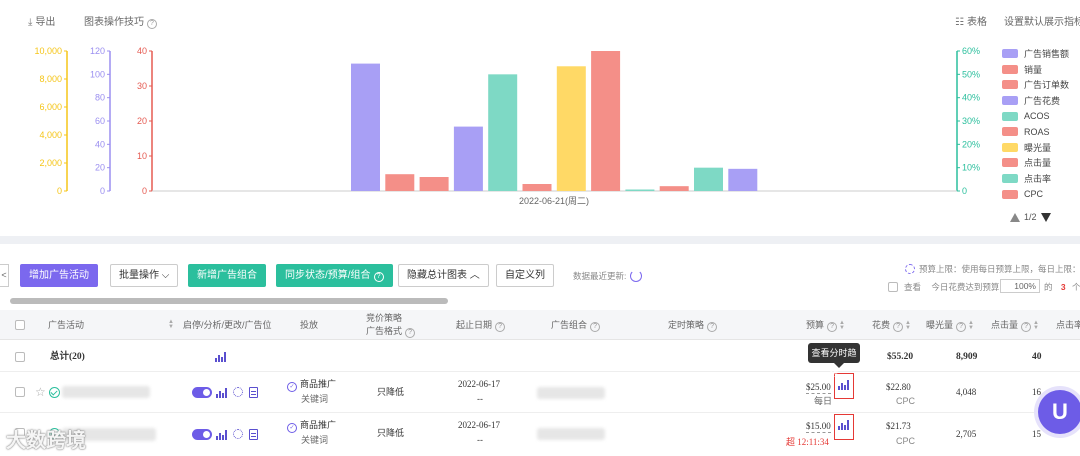  Describe the element at coordinates (818, 427) in the screenshot. I see `budget-value: $15.00` at that location.